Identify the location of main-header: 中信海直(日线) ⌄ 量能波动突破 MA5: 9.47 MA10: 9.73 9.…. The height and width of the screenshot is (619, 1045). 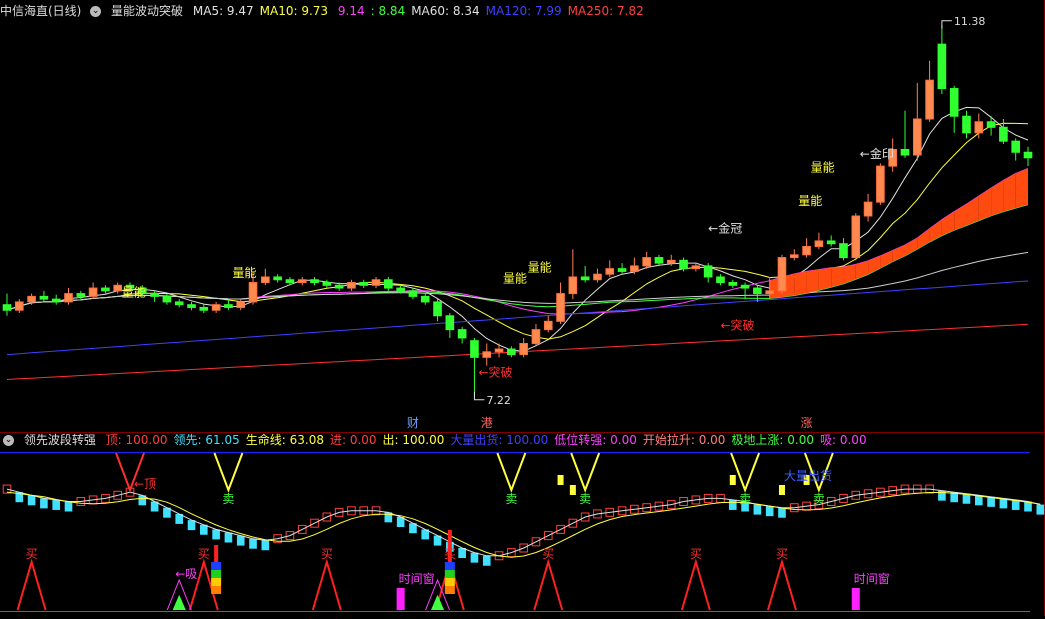
(325, 11).